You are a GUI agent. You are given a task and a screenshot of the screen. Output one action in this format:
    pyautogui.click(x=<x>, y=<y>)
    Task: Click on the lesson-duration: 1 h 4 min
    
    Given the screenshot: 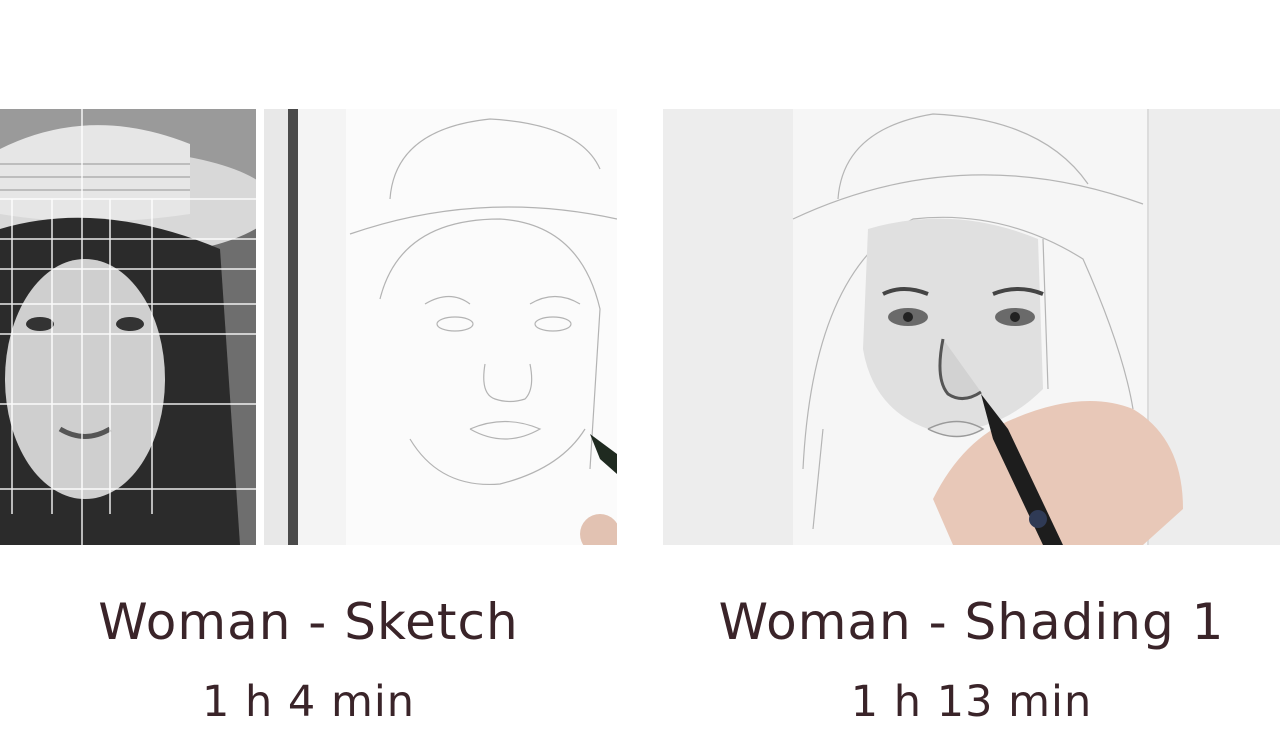 What is the action you would take?
    pyautogui.click(x=308, y=702)
    